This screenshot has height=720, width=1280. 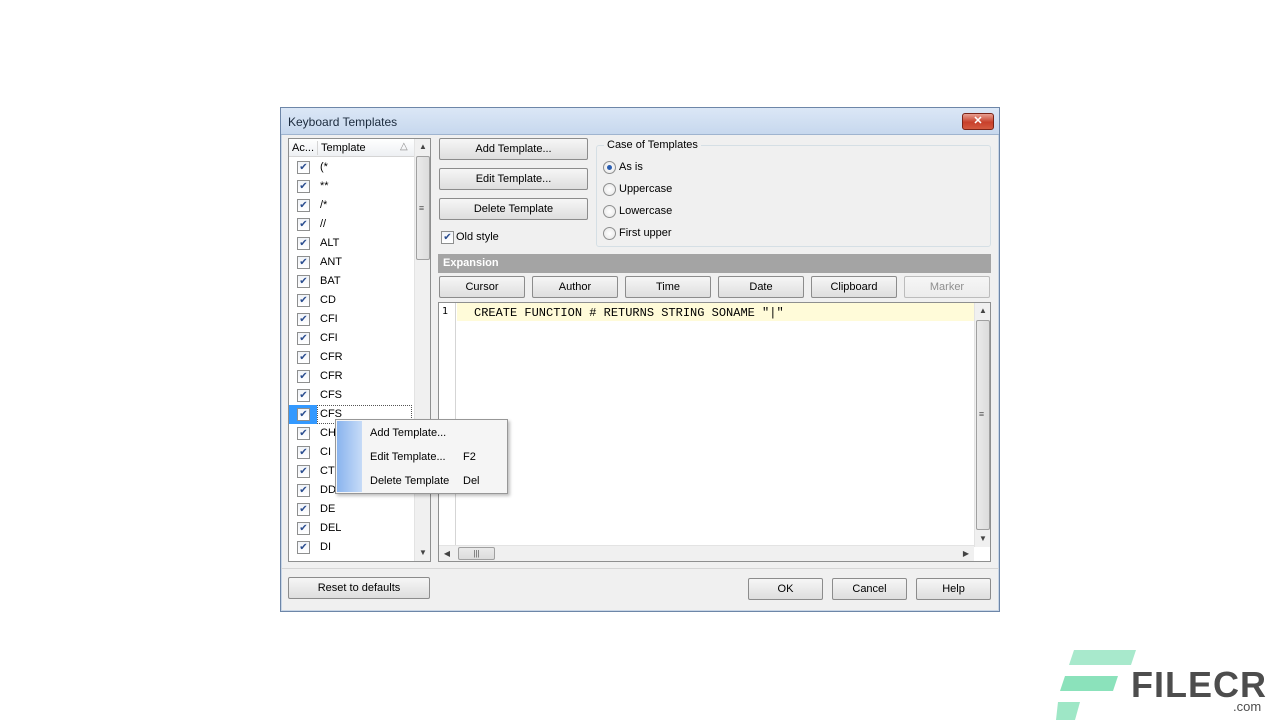 What do you see at coordinates (575, 287) in the screenshot?
I see `author-button: Author` at bounding box center [575, 287].